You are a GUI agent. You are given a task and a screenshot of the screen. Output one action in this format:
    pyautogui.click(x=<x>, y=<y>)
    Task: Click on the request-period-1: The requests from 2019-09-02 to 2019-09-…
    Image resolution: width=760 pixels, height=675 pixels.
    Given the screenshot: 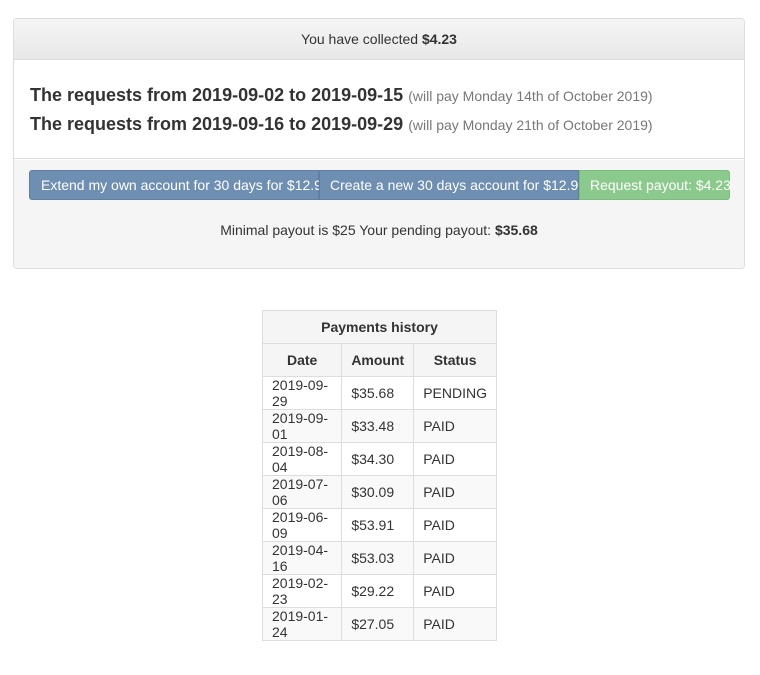 What is the action you would take?
    pyautogui.click(x=341, y=95)
    